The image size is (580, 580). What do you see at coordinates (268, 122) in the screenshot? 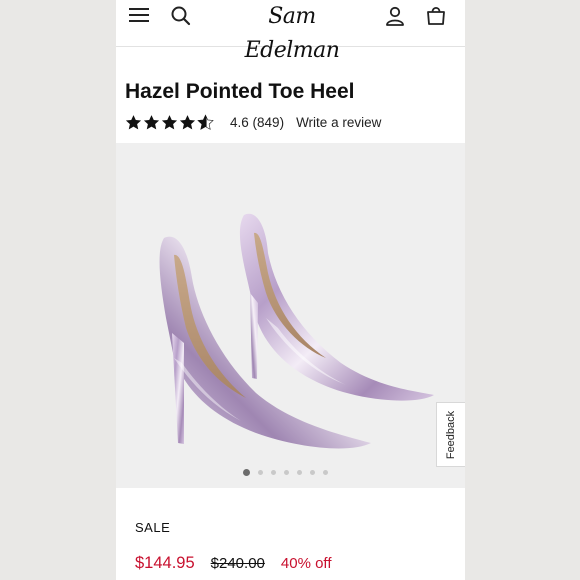
I see `review-count: (849)` at bounding box center [268, 122].